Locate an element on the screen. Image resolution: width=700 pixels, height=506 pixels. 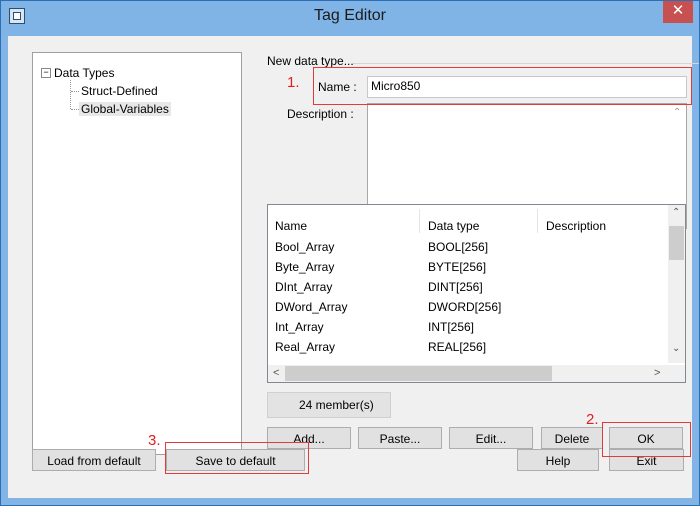
annotation-box-ok is located at coordinates (646, 439).